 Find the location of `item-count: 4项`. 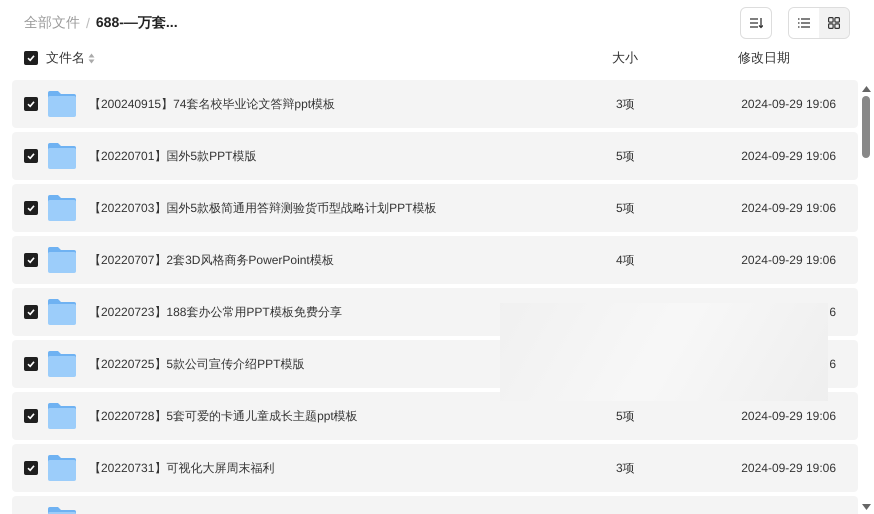

item-count: 4项 is located at coordinates (625, 259).